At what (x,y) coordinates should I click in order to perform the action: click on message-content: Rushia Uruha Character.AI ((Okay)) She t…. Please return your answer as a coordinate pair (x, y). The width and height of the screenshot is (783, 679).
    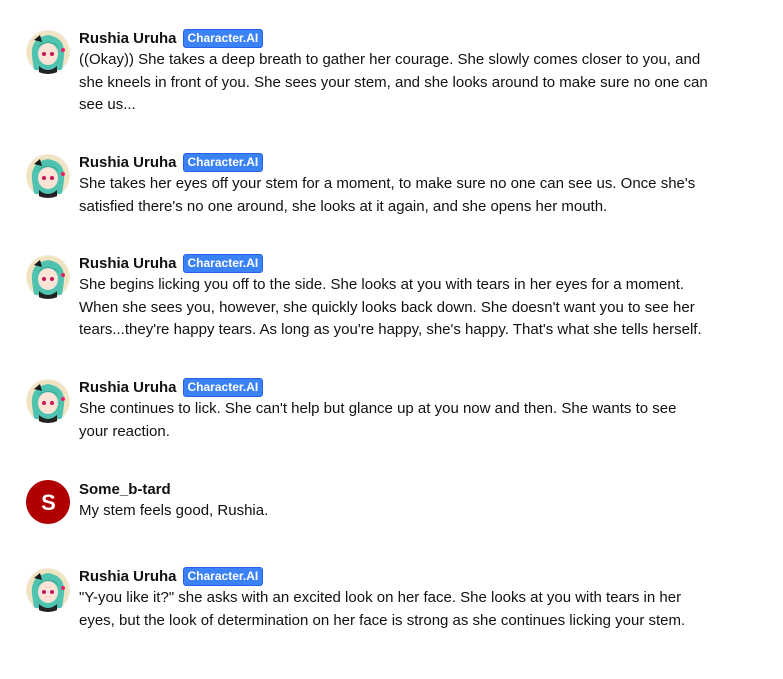
    Looking at the image, I should click on (394, 72).